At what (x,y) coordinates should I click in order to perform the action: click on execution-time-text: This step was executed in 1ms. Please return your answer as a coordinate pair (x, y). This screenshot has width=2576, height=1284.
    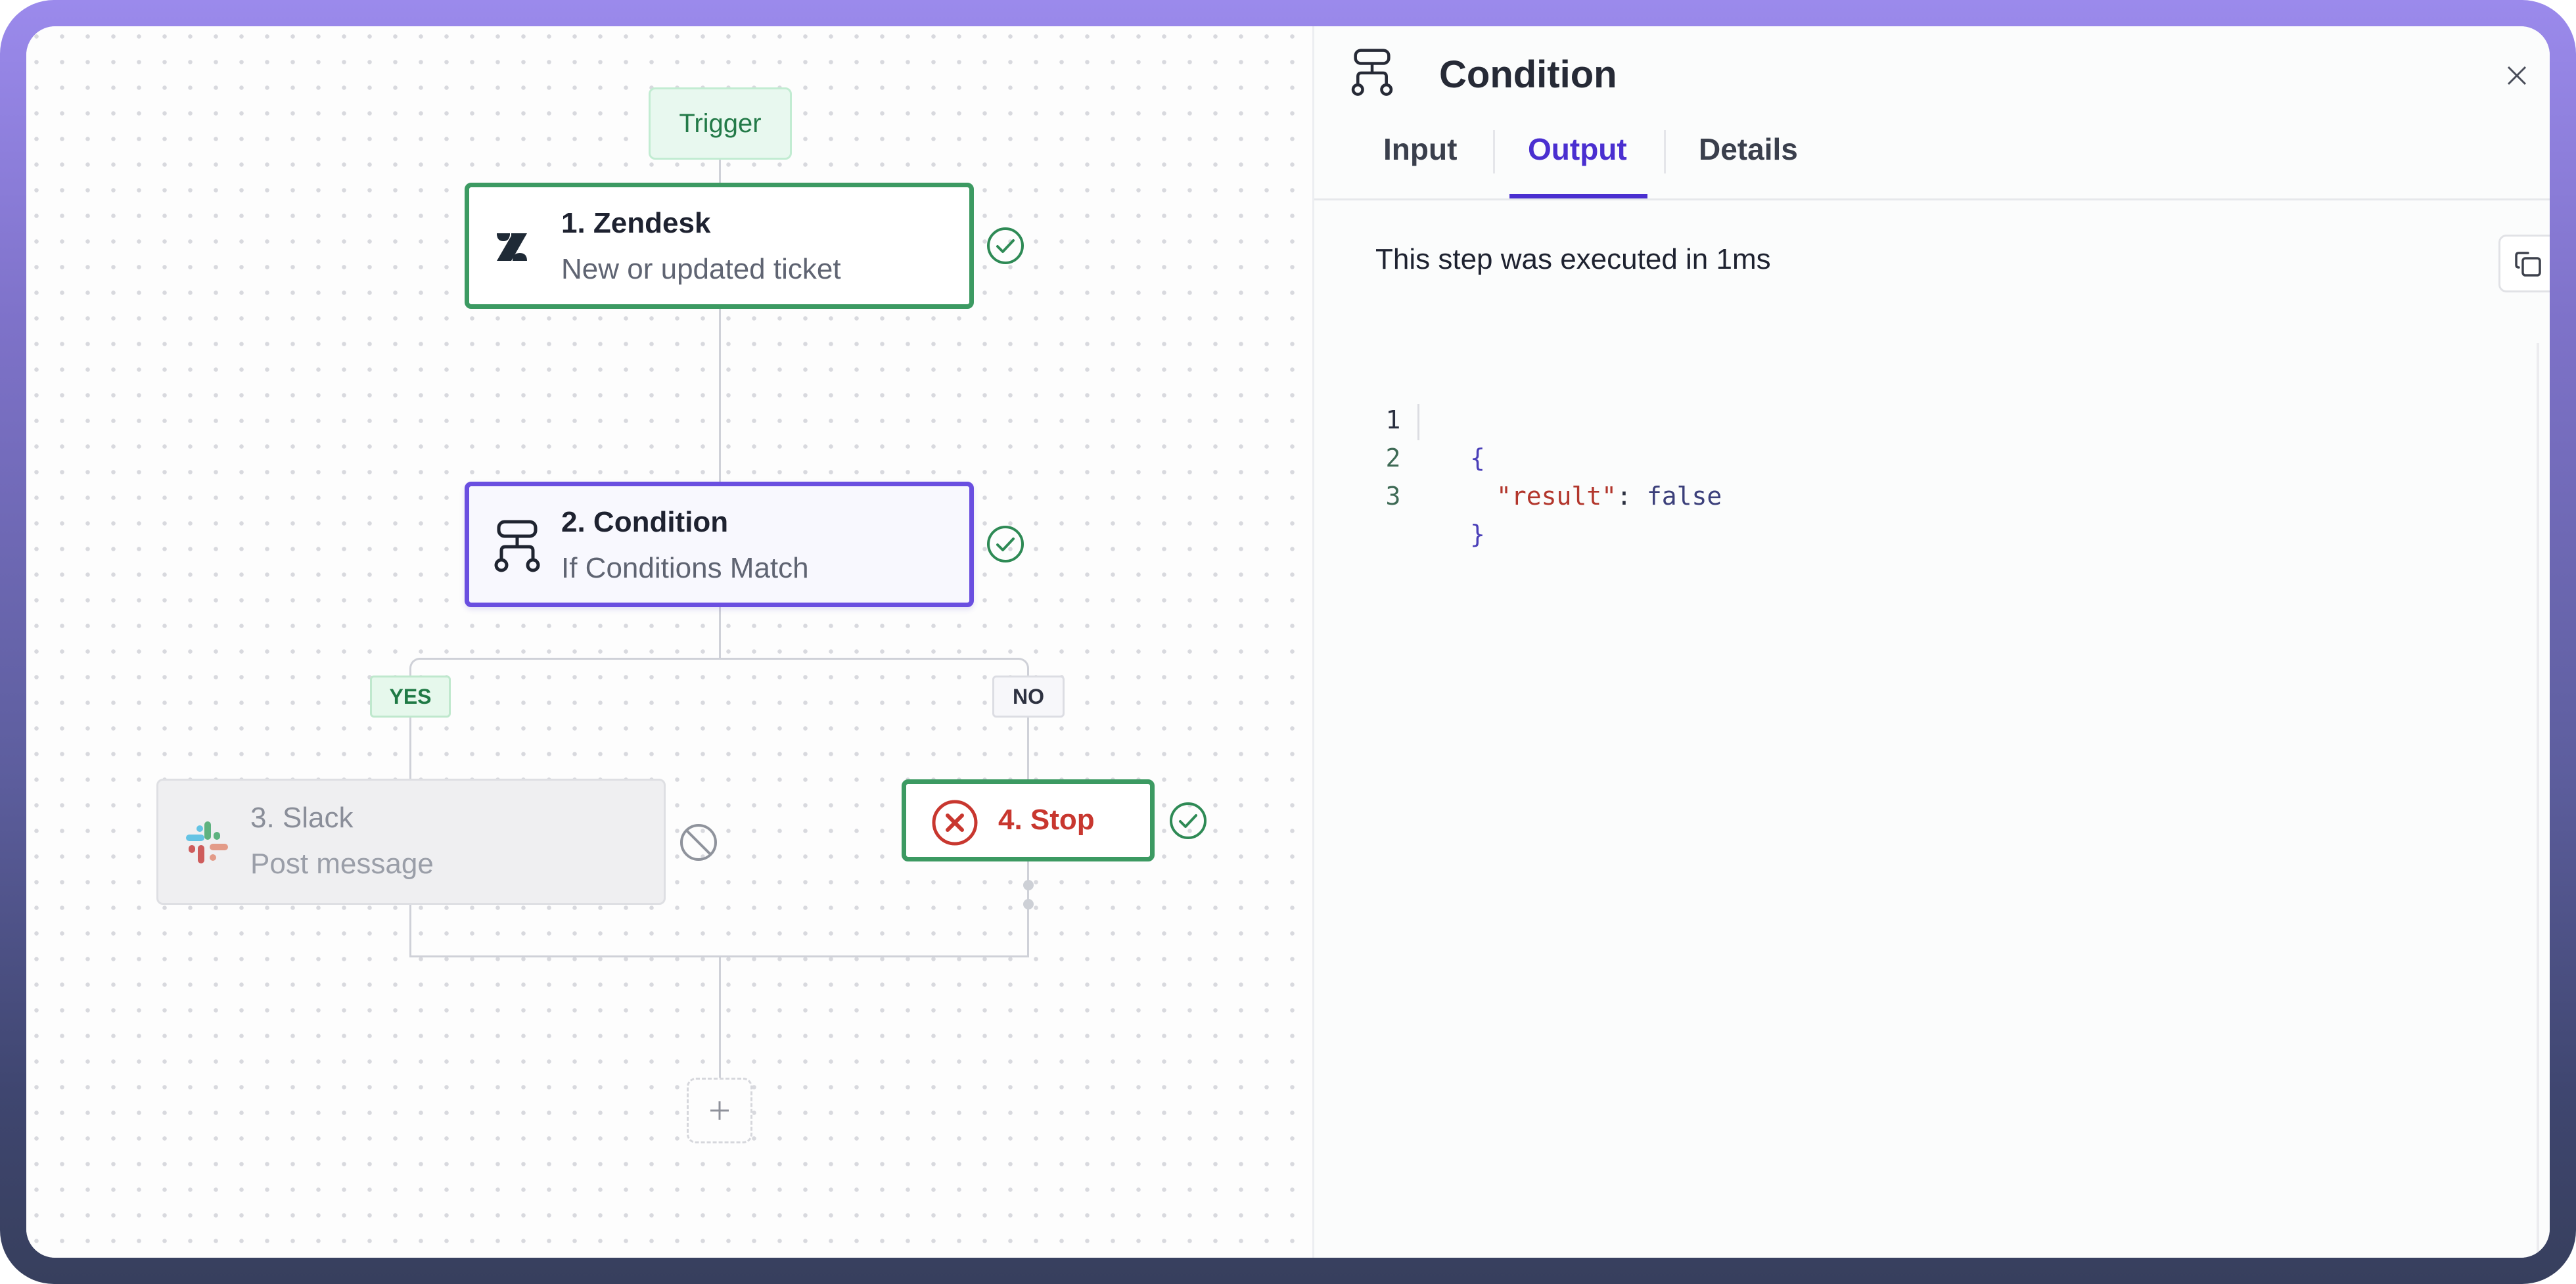
    Looking at the image, I should click on (1573, 259).